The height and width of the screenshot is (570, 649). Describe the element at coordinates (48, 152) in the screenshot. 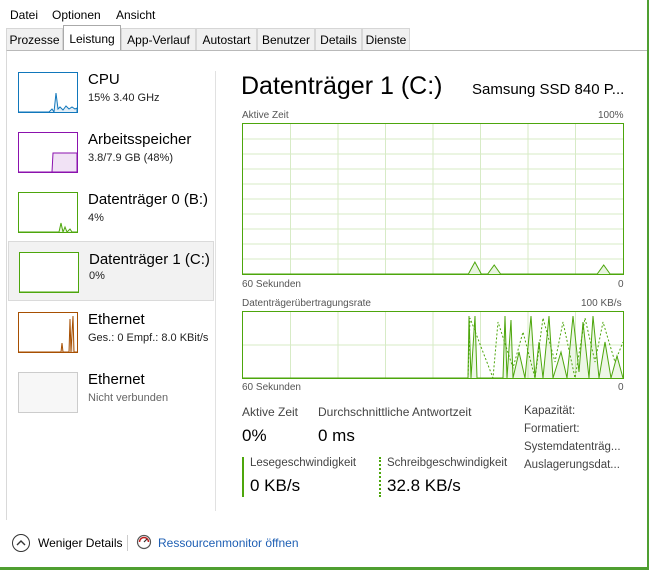

I see `memory-thumbnail` at that location.